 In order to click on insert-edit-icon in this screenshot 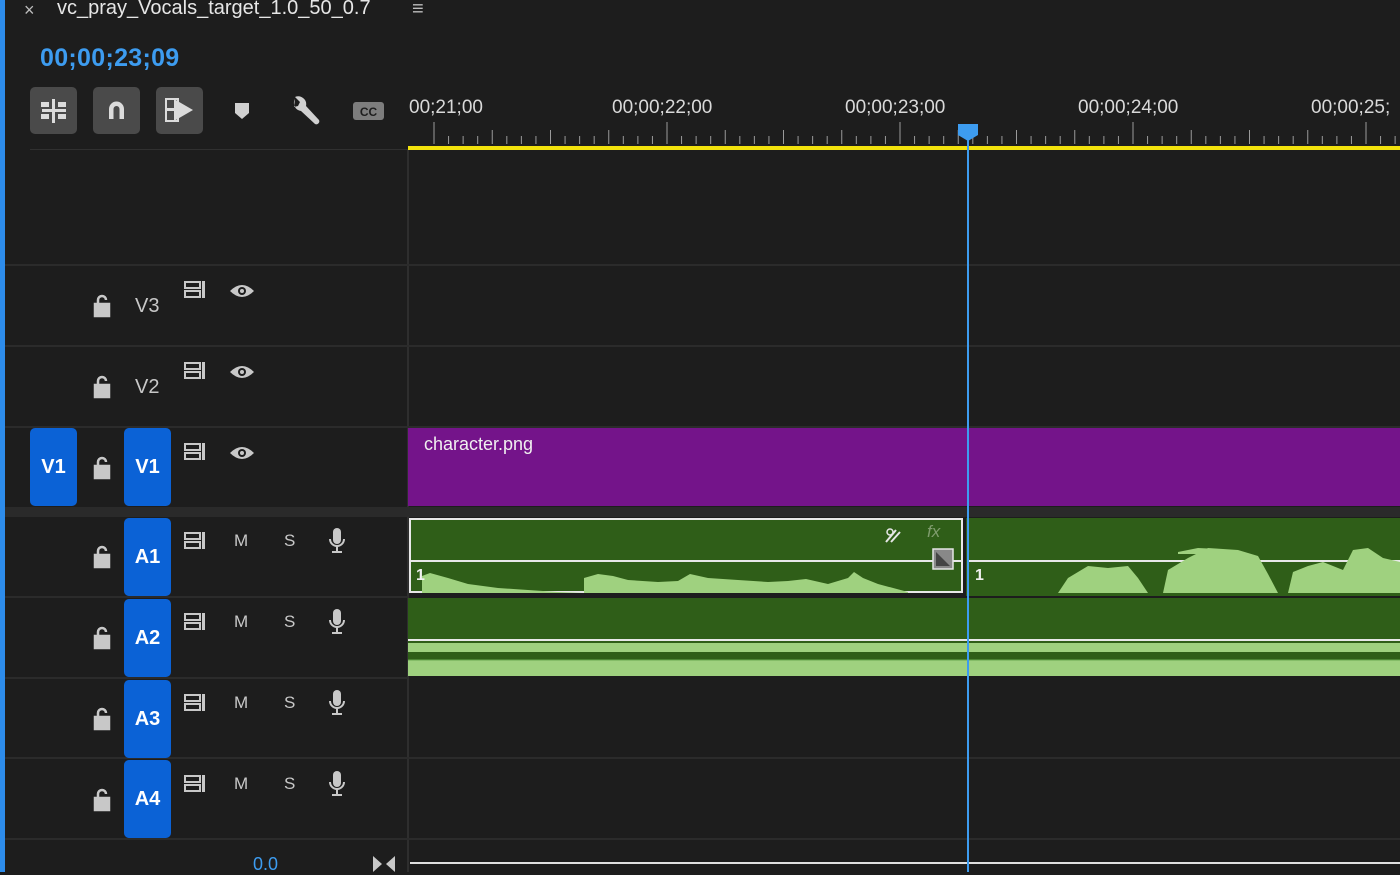, I will do `click(53, 111)`.